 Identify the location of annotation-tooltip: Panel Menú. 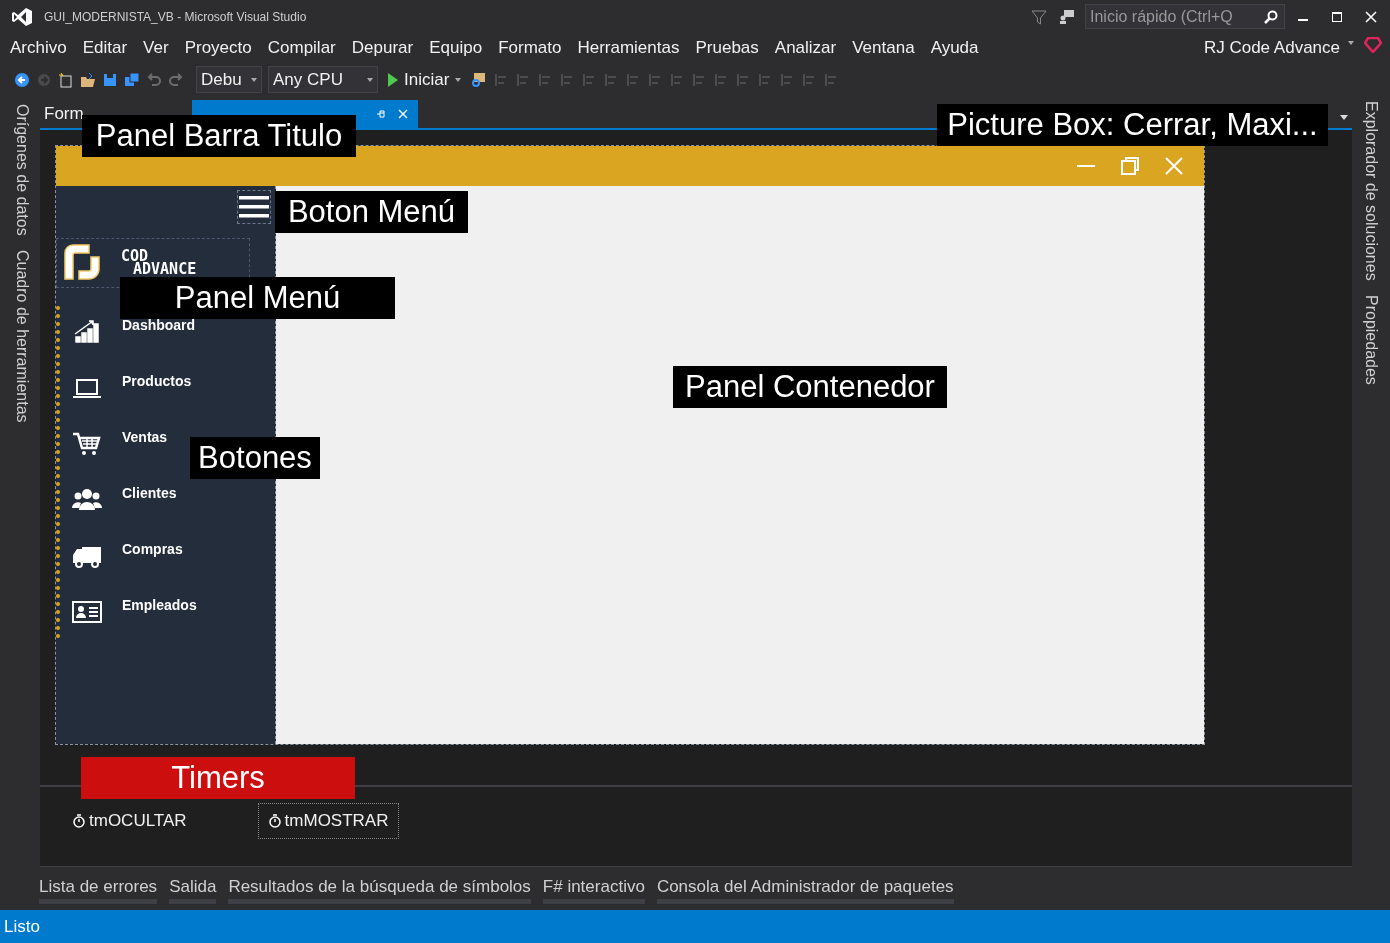
(257, 298).